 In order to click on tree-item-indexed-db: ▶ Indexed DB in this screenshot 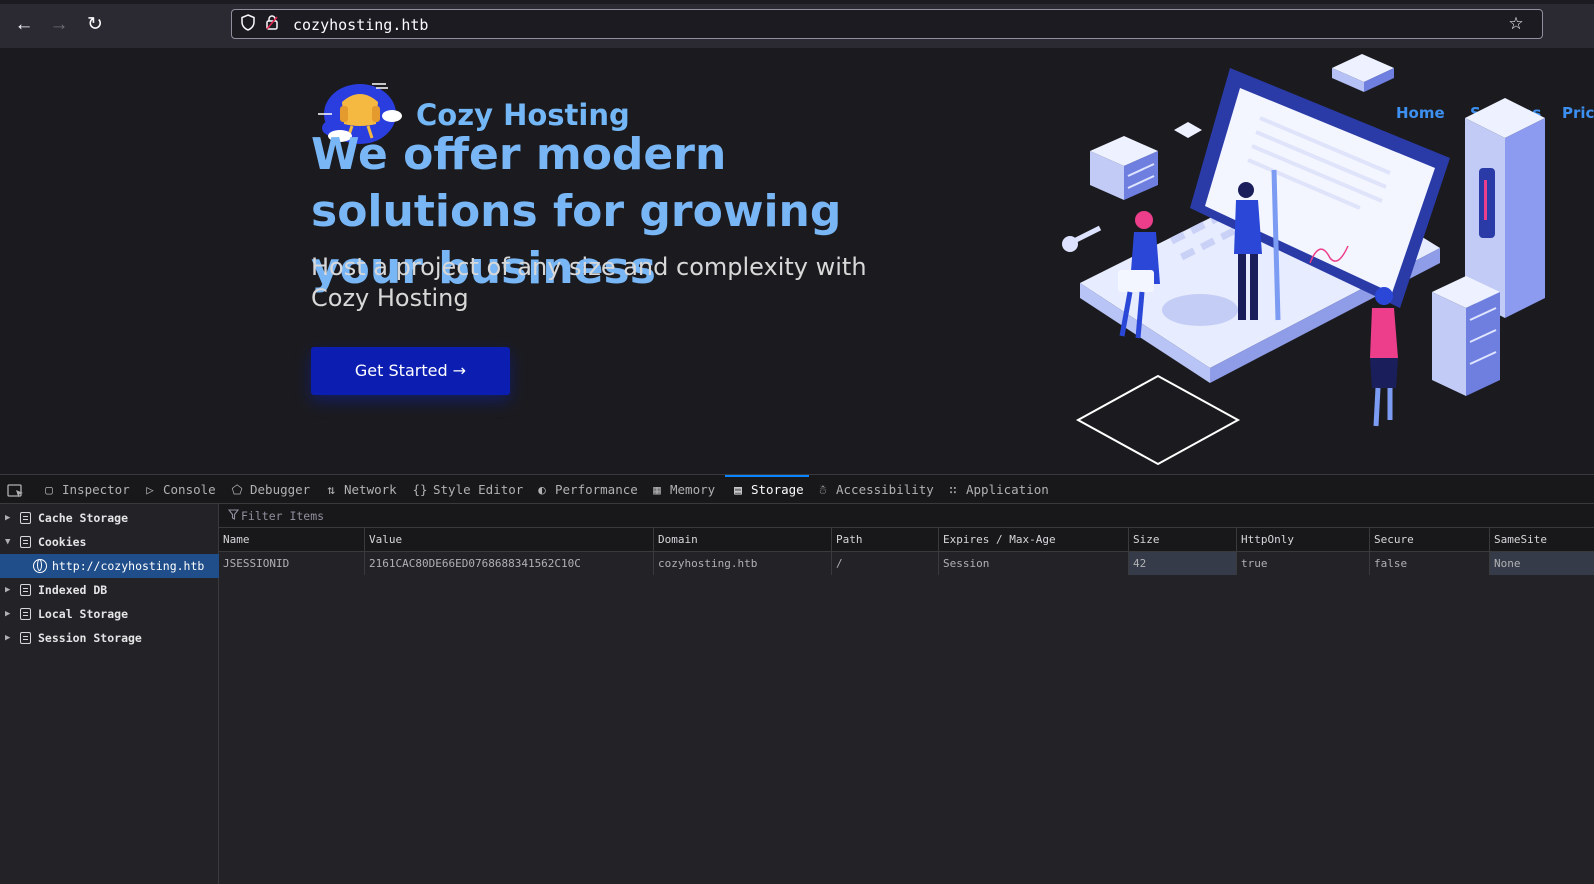, I will do `click(109, 590)`.